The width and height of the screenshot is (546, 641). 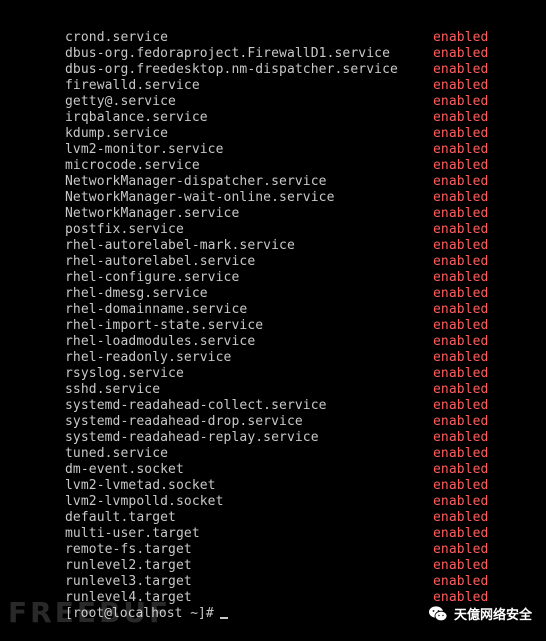 I want to click on unit-file-row: rhel-configure.service enabled, so click(x=280, y=278).